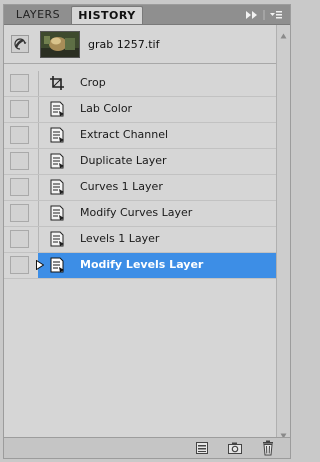 The width and height of the screenshot is (320, 462). What do you see at coordinates (202, 448) in the screenshot?
I see `new-document-from-state-icon` at bounding box center [202, 448].